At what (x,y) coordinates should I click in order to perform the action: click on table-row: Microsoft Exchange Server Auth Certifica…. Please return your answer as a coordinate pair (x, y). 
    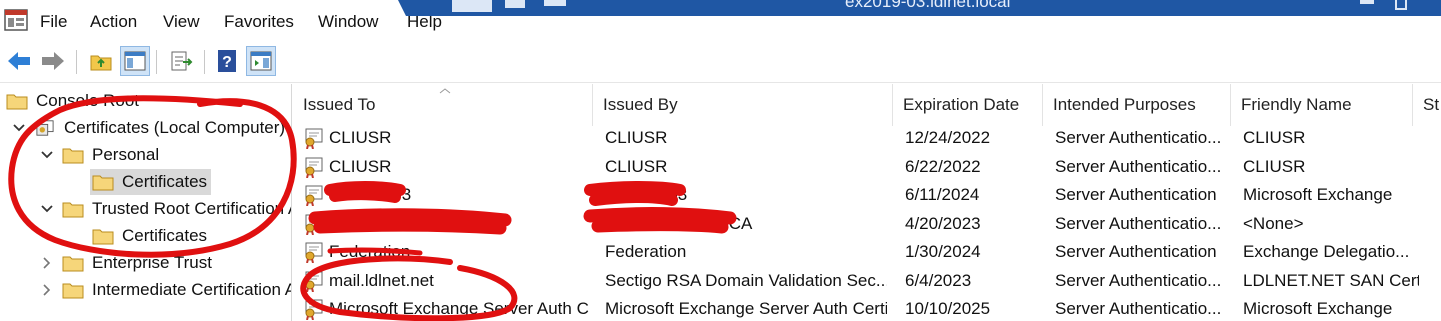
    Looking at the image, I should click on (867, 308).